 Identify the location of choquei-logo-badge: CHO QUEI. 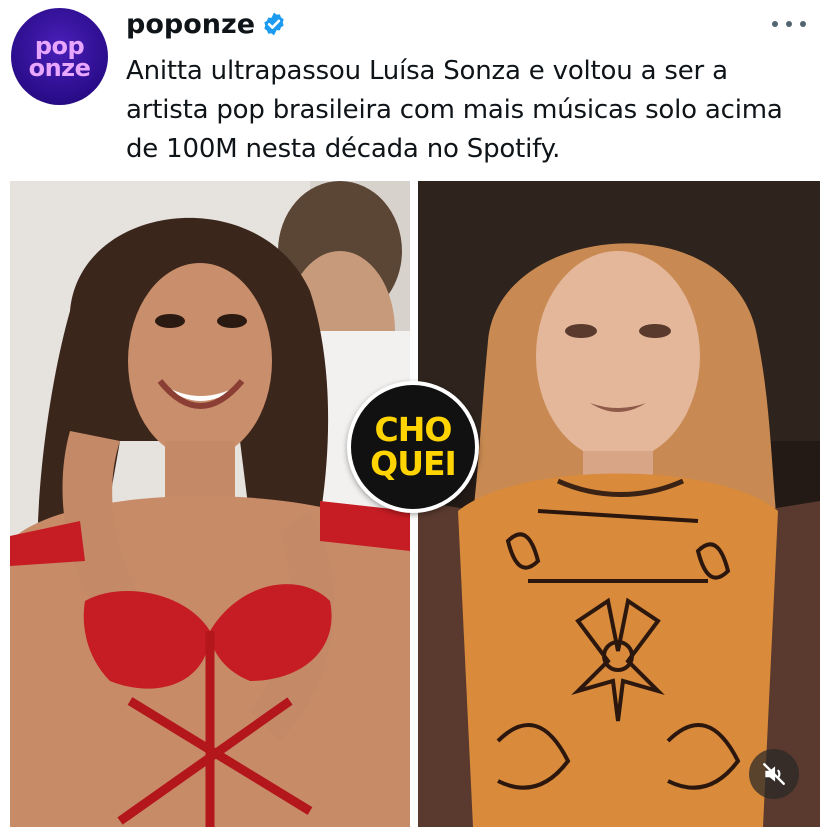
(413, 447).